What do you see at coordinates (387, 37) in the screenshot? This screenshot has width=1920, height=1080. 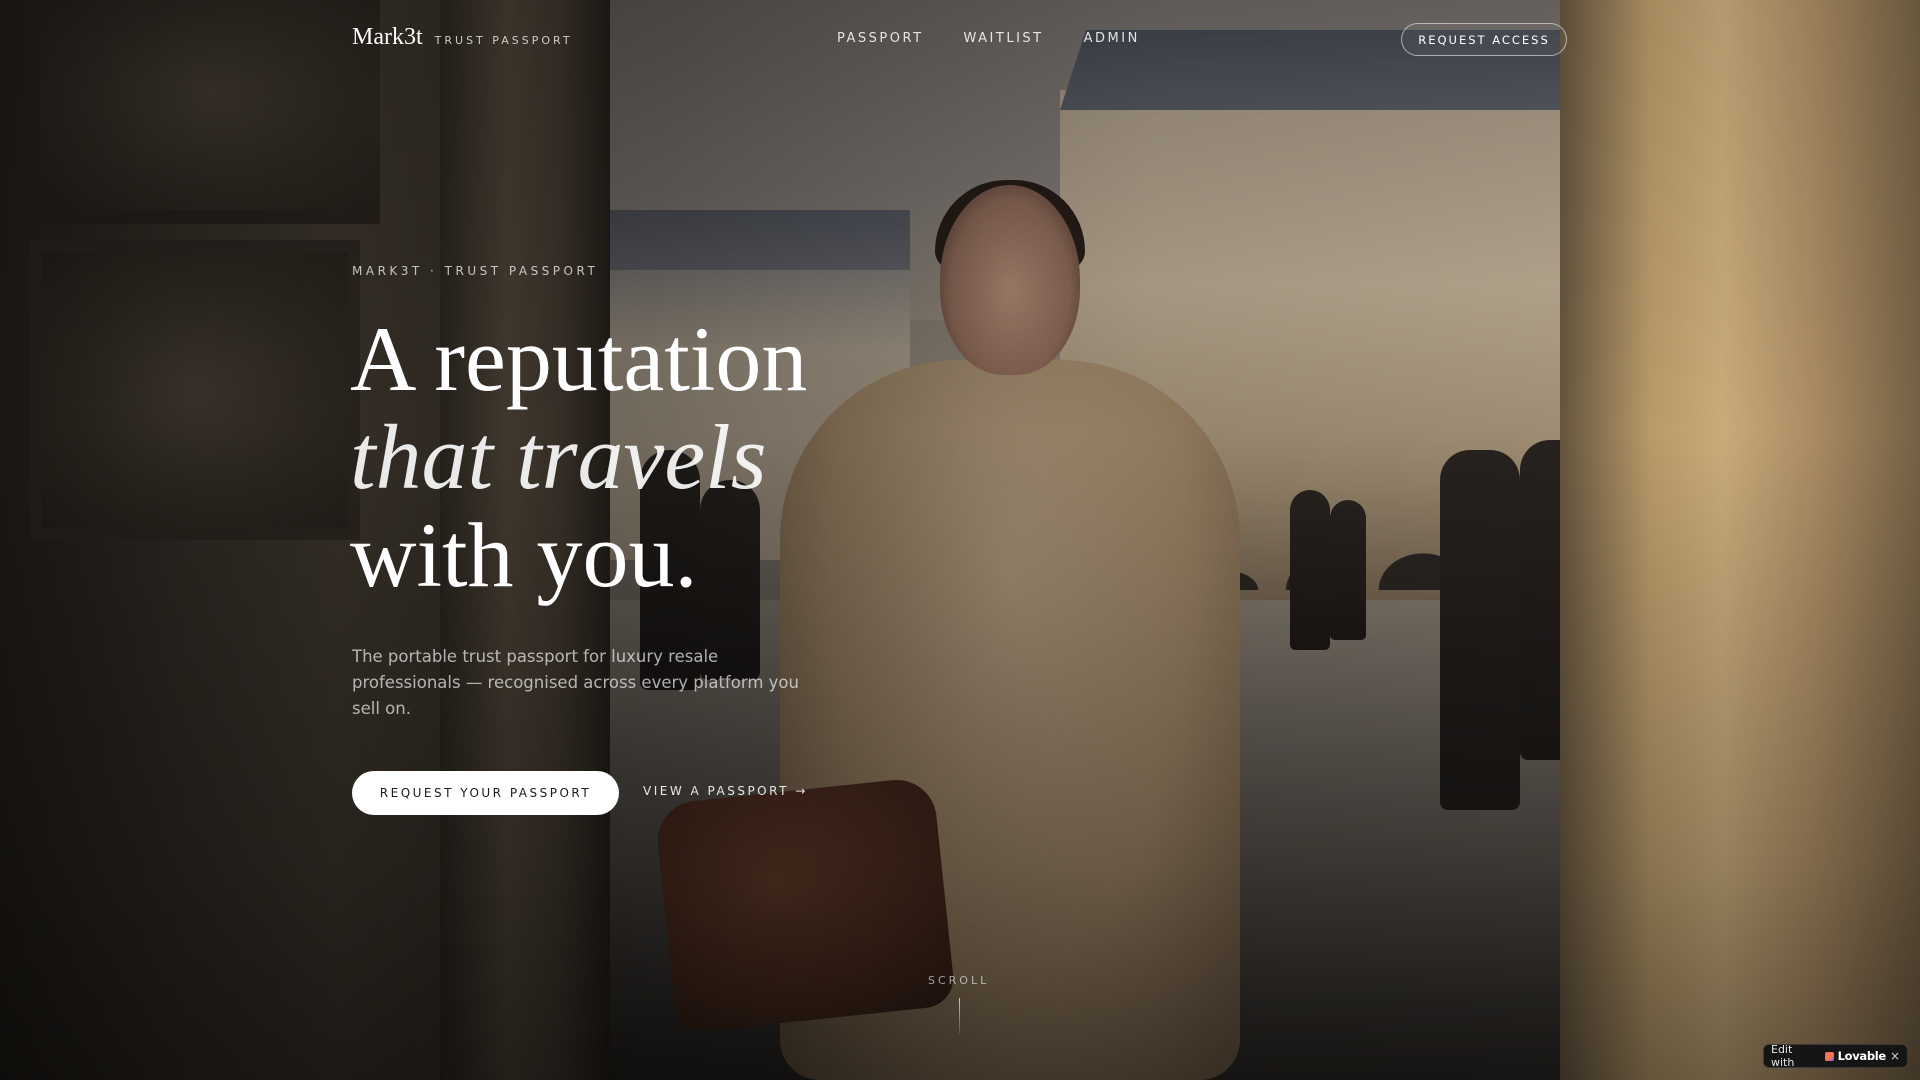 I see `brand-logo: Mark3t` at bounding box center [387, 37].